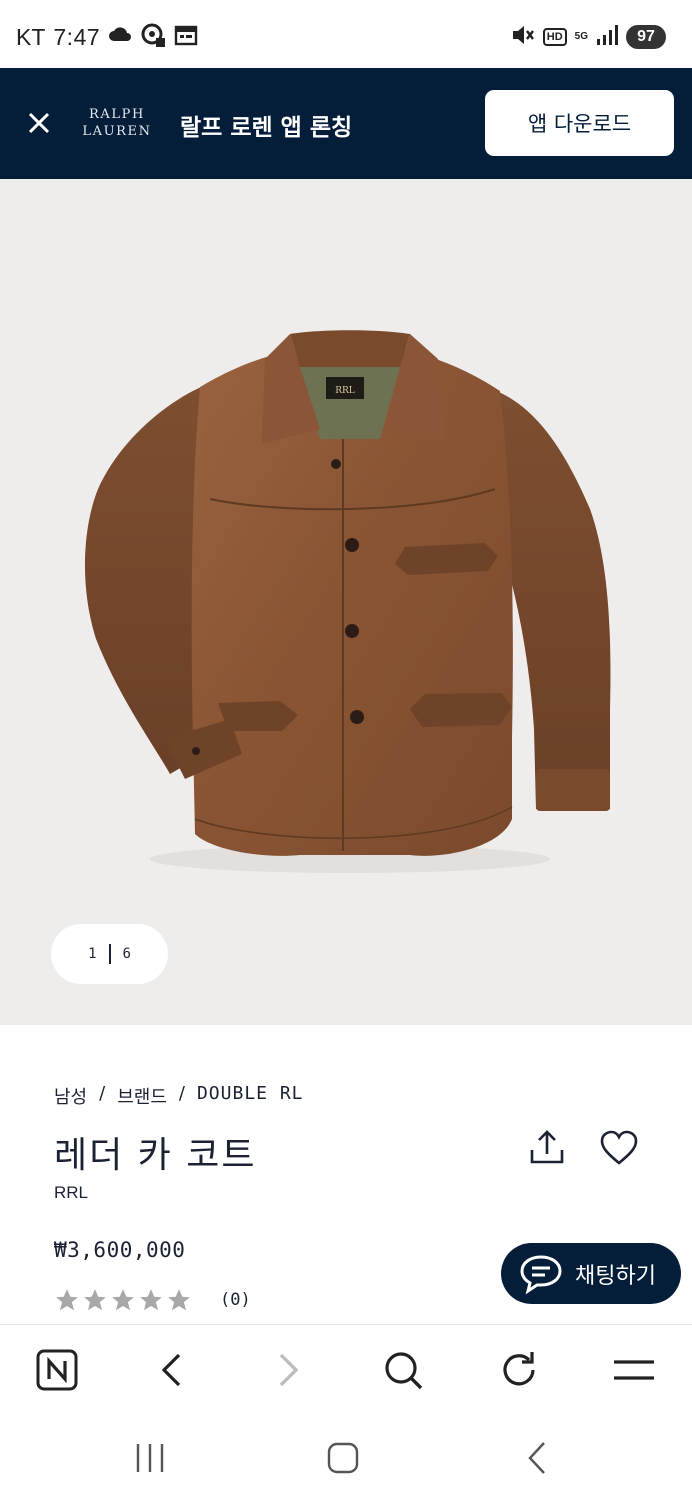  I want to click on breadcrumb-double-rl: DOUBLE RL, so click(250, 1096).